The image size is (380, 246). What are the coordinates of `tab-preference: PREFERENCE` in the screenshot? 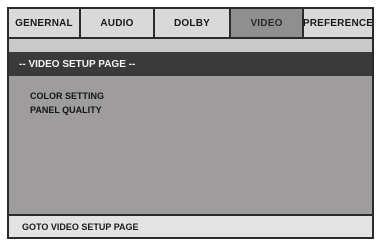 It's located at (338, 23).